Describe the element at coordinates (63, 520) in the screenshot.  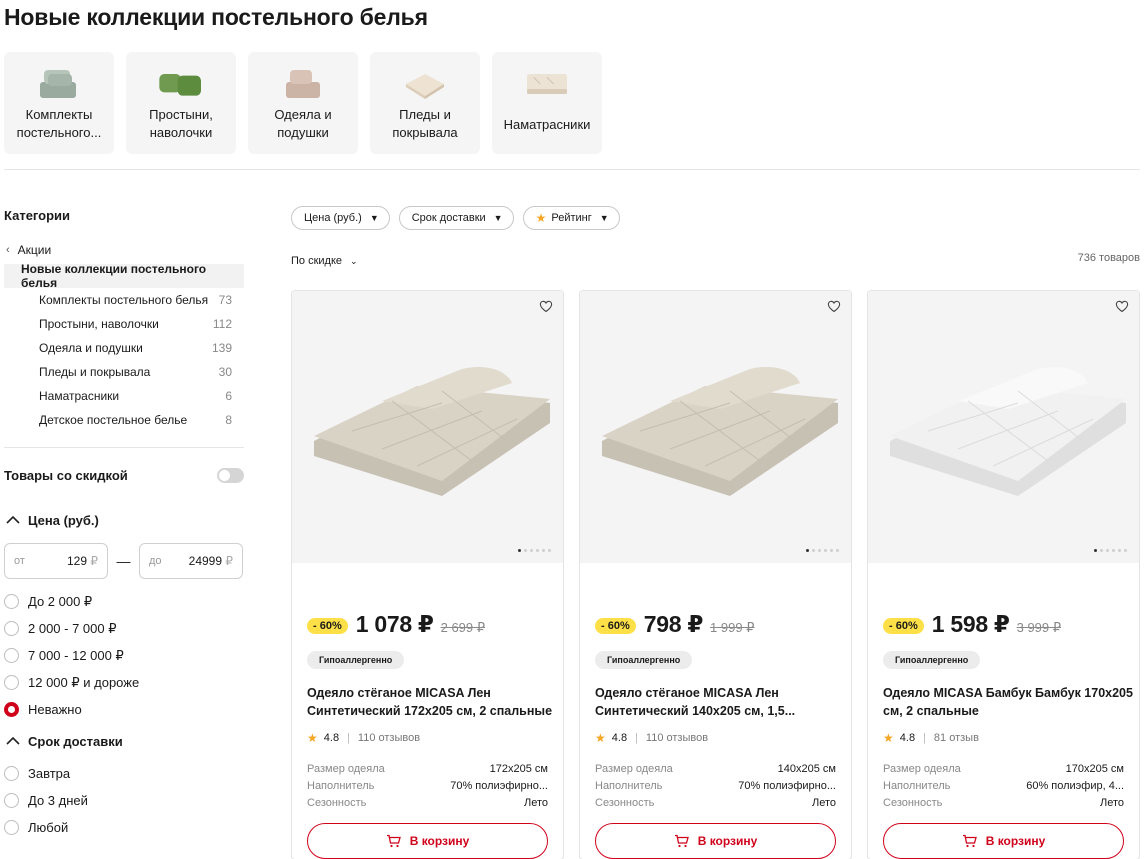
I see `price-heading: Цена (руб.)` at that location.